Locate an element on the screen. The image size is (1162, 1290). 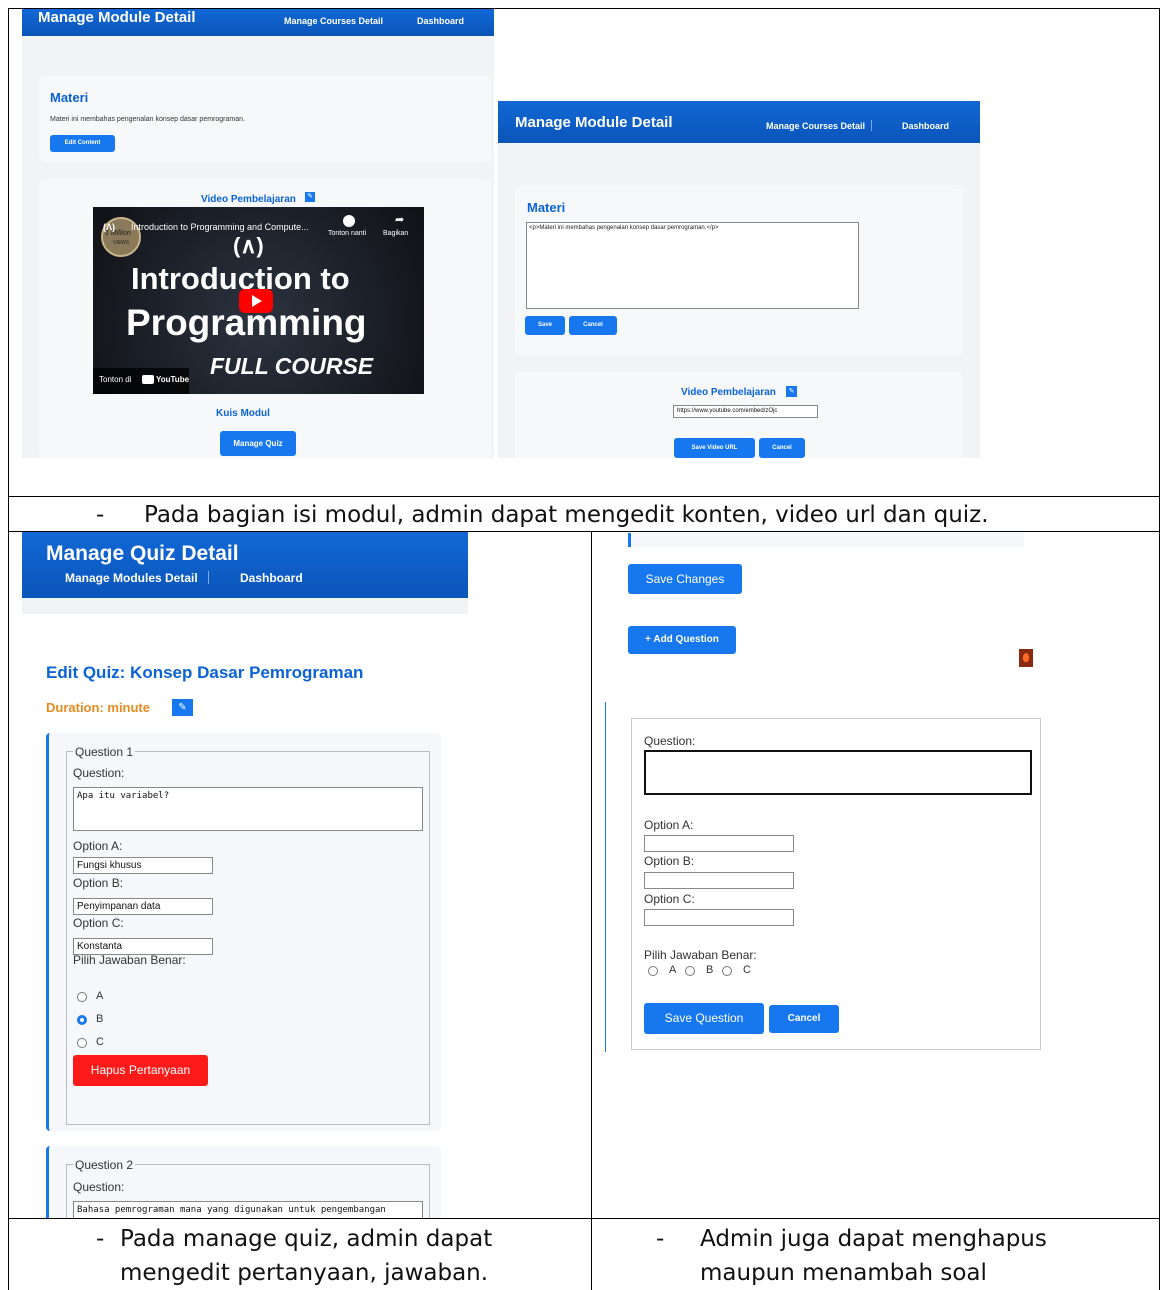
delete-question-button: Hapus Pertanyaan is located at coordinates (140, 1070).